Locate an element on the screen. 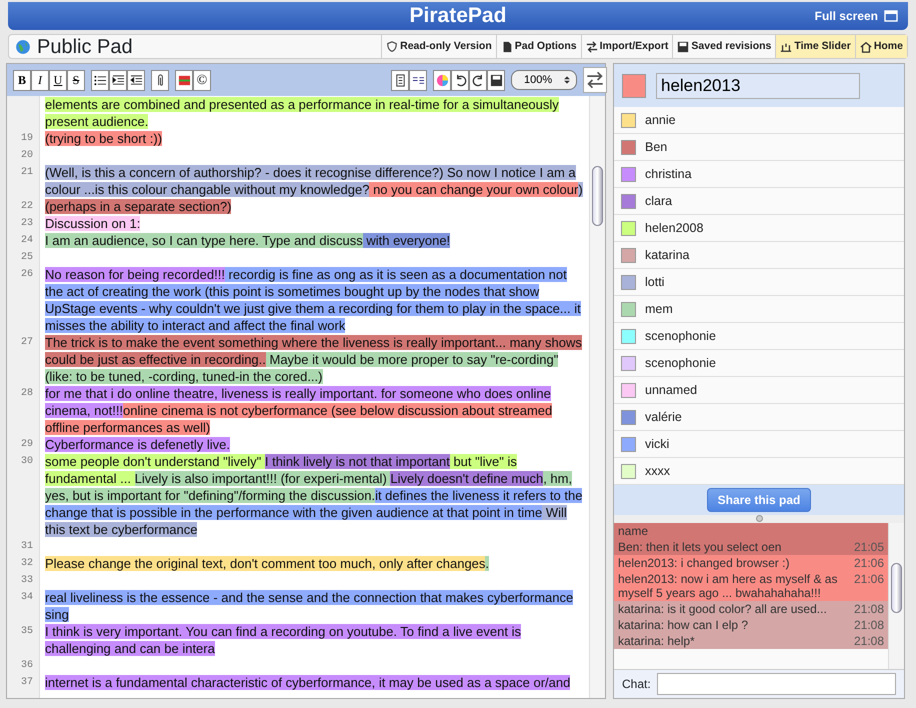  flag-icon is located at coordinates (184, 80).